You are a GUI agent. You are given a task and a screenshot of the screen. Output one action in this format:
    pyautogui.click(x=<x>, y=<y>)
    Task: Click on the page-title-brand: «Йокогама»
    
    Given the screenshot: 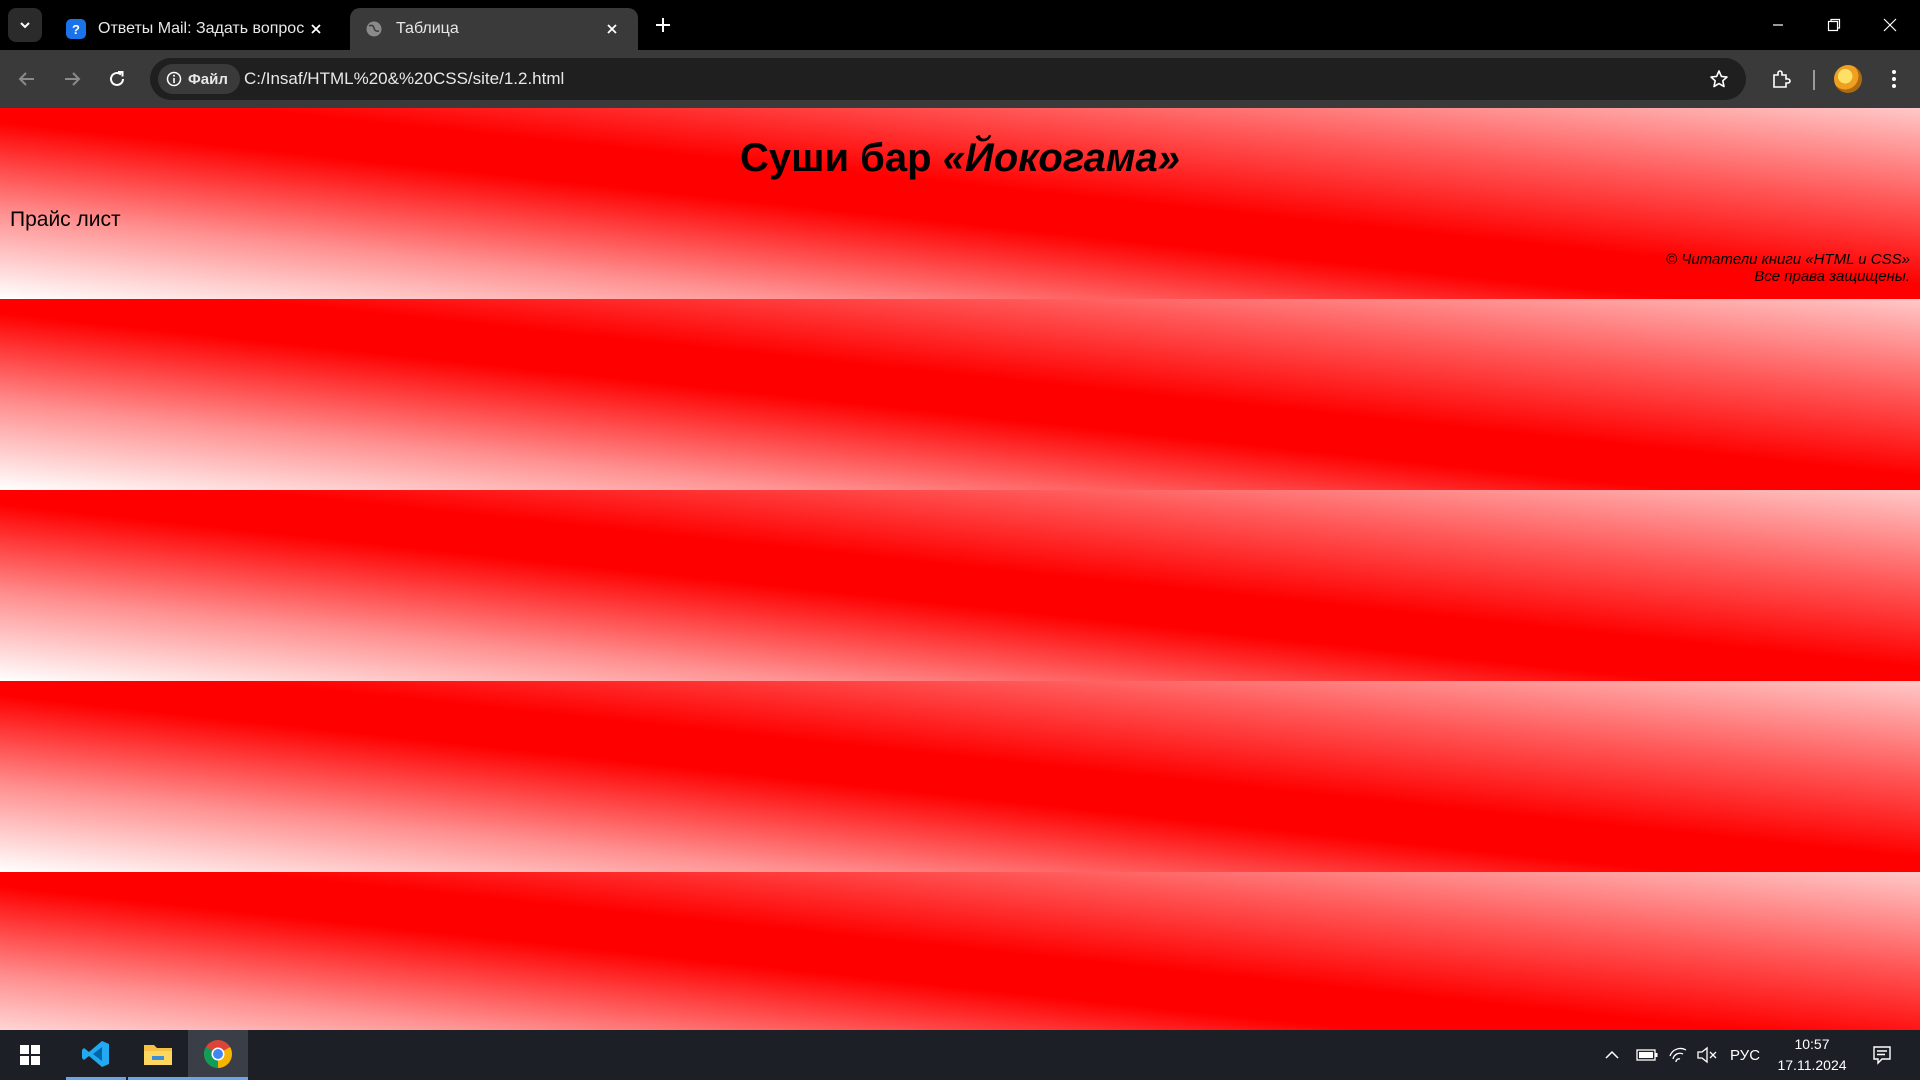 What is the action you would take?
    pyautogui.click(x=1061, y=158)
    